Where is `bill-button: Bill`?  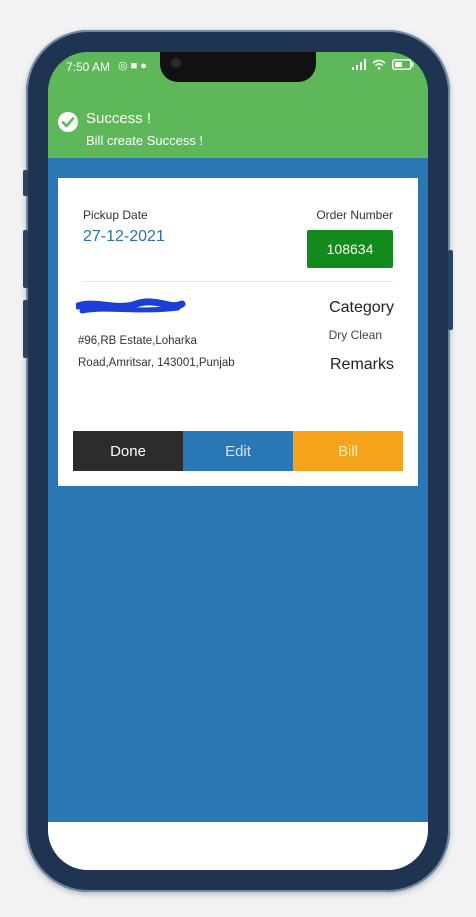 bill-button: Bill is located at coordinates (348, 451).